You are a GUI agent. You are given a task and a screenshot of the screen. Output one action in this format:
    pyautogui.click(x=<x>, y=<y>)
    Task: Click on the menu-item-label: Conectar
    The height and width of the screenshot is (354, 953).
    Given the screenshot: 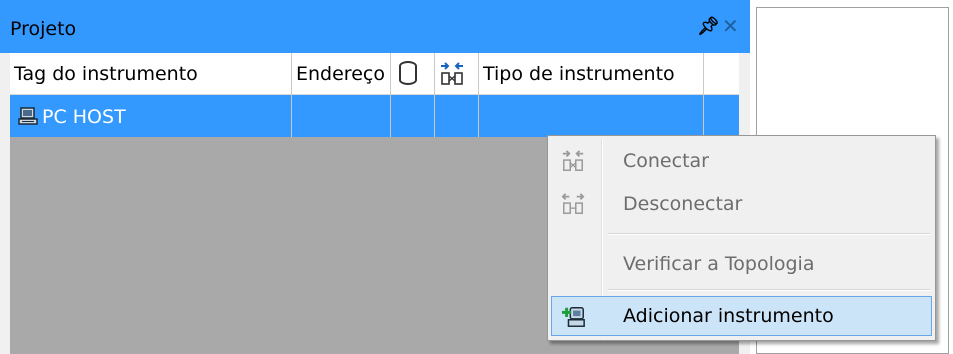 What is the action you would take?
    pyautogui.click(x=666, y=161)
    